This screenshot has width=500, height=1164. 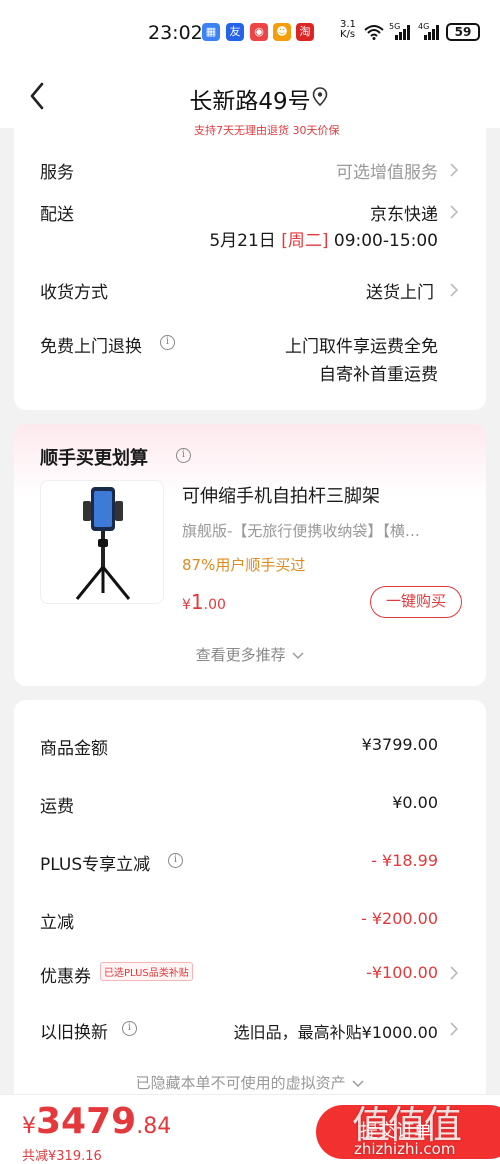 What do you see at coordinates (402, 972) in the screenshot?
I see `price-value: -¥100.00` at bounding box center [402, 972].